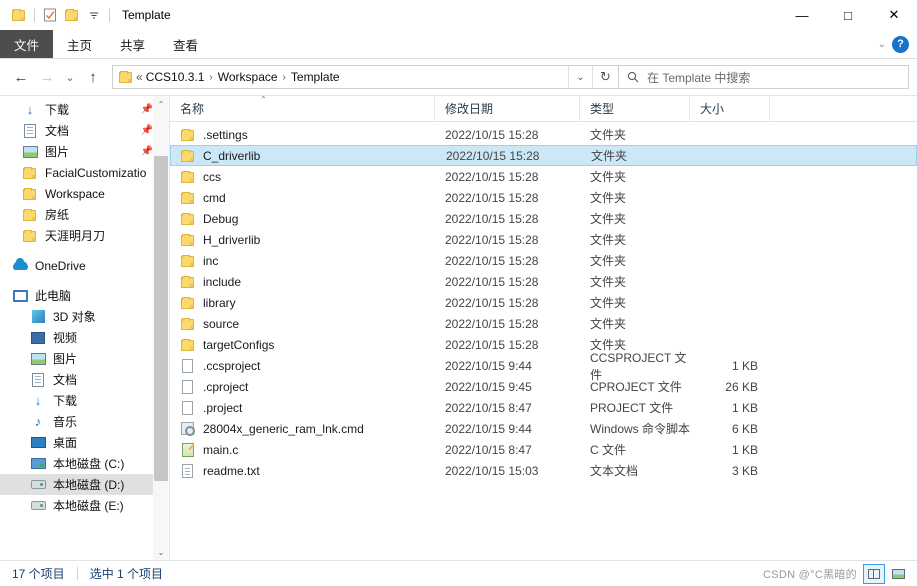  I want to click on column-header-date: 修改日期, so click(507, 109).